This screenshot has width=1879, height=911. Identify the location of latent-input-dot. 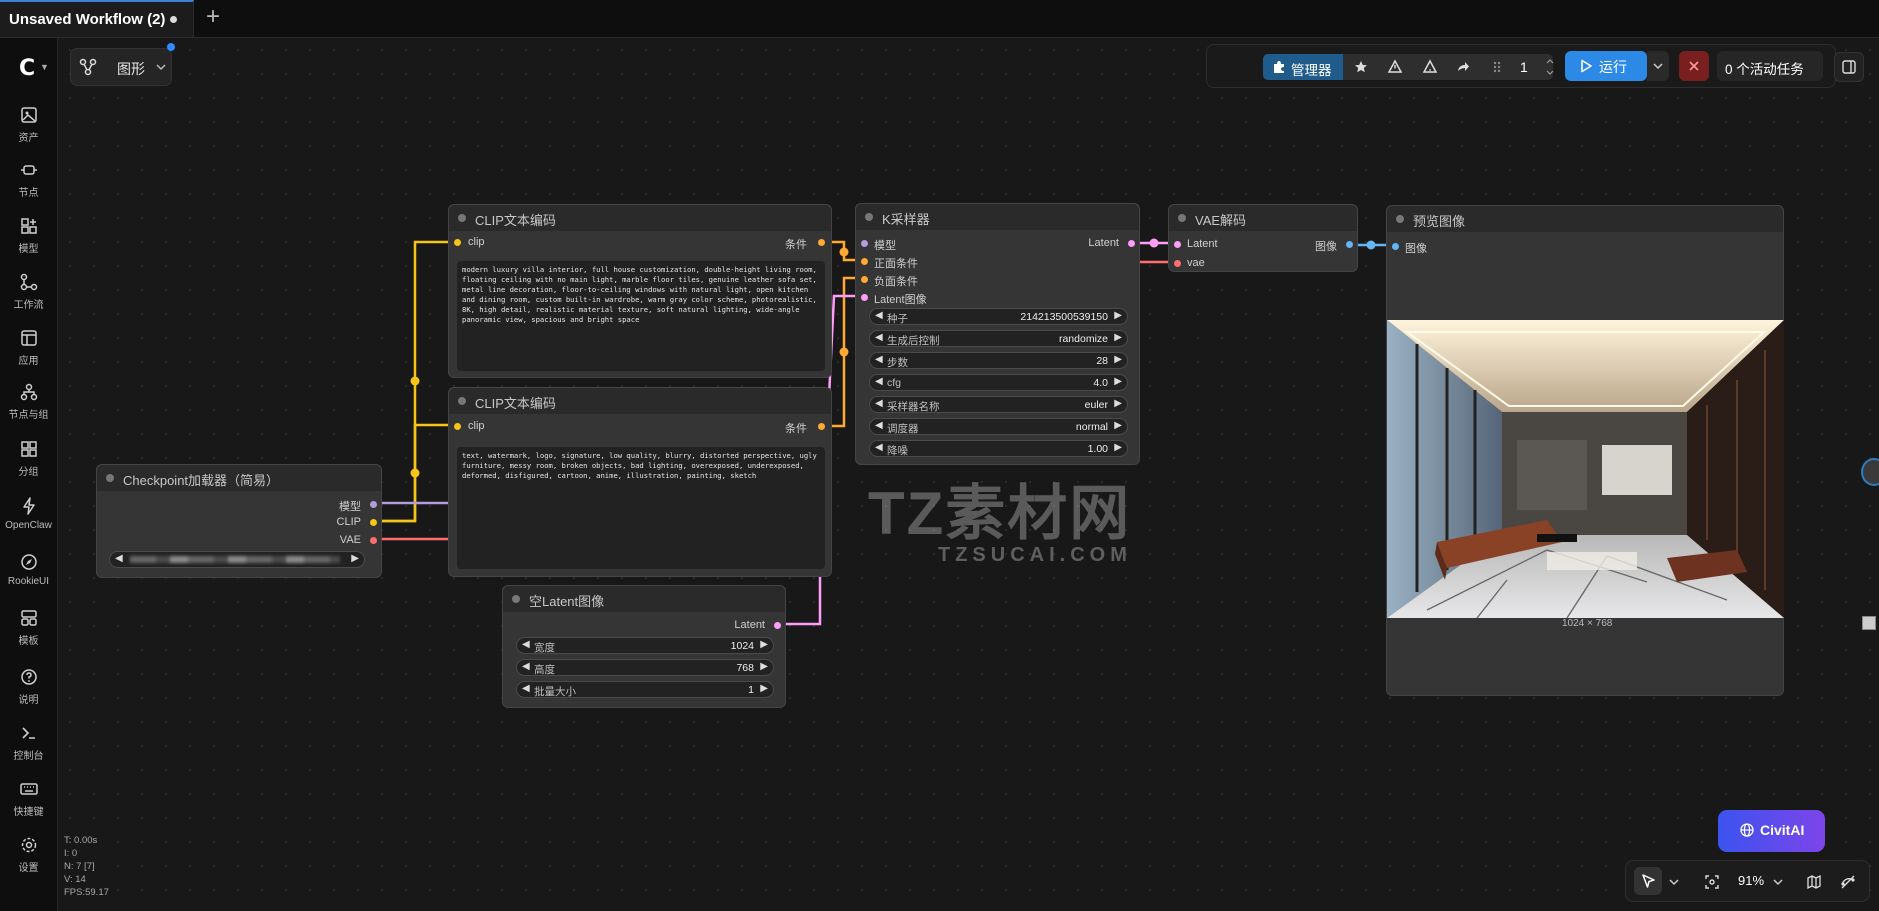
(1177, 244).